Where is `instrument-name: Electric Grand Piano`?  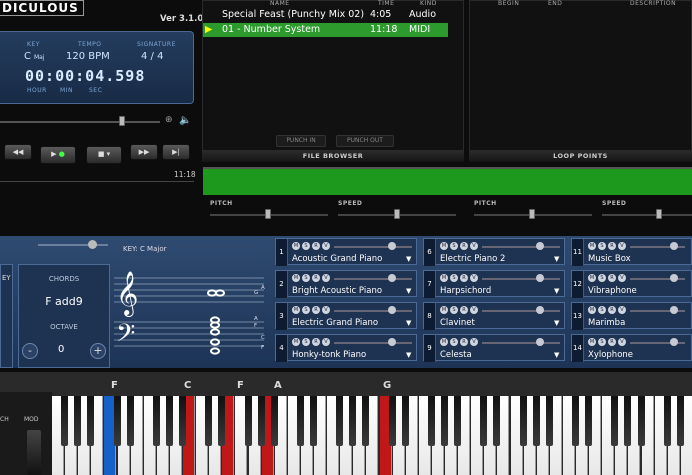 instrument-name: Electric Grand Piano is located at coordinates (335, 323).